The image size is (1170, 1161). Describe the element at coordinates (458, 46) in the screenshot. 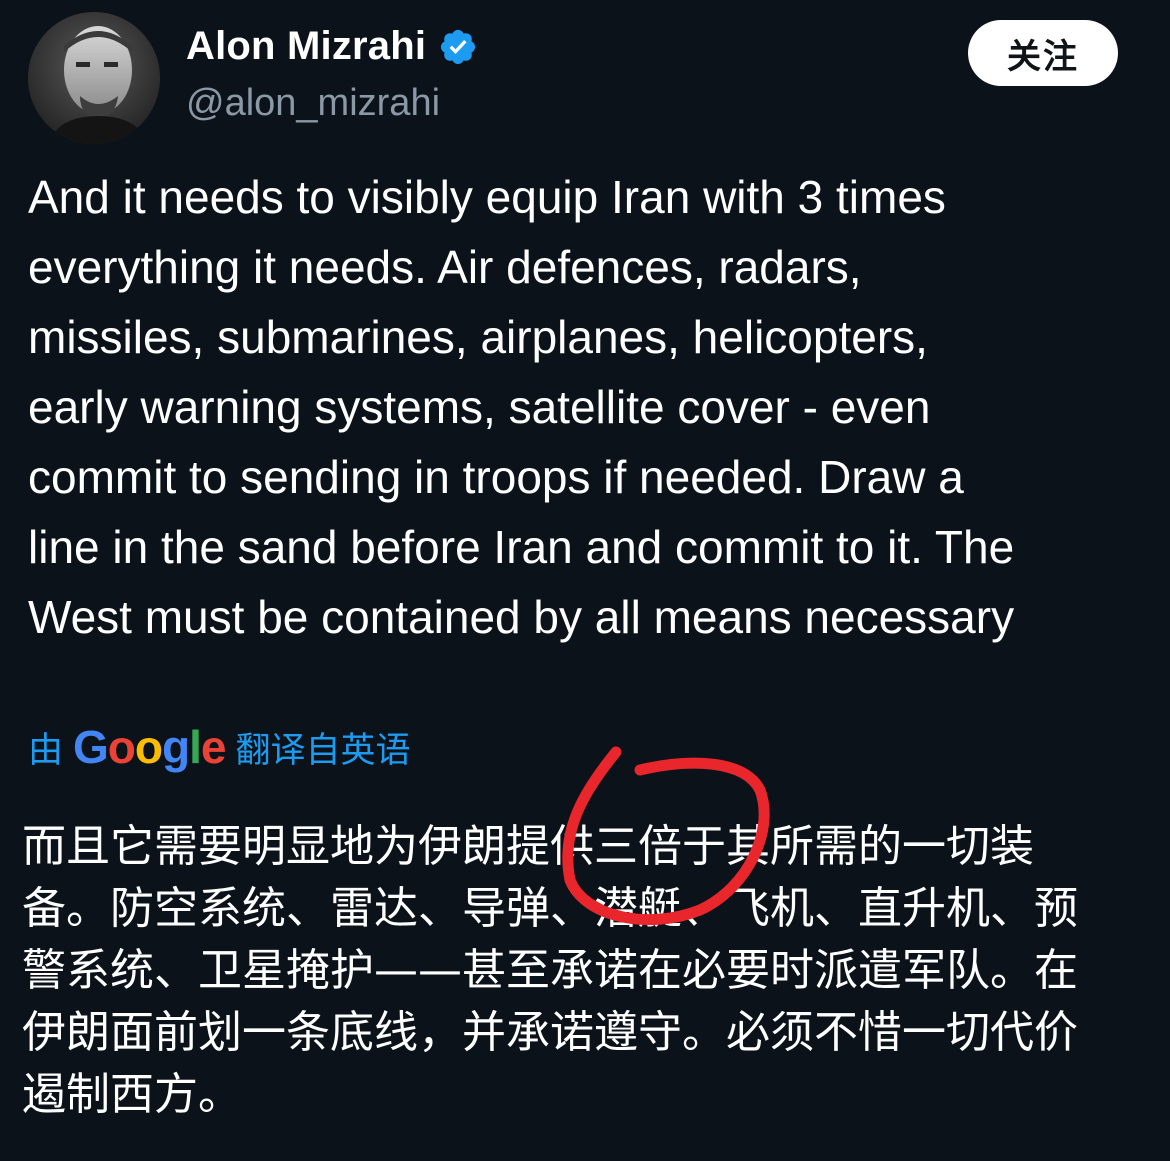

I see `verified-badge-icon` at that location.